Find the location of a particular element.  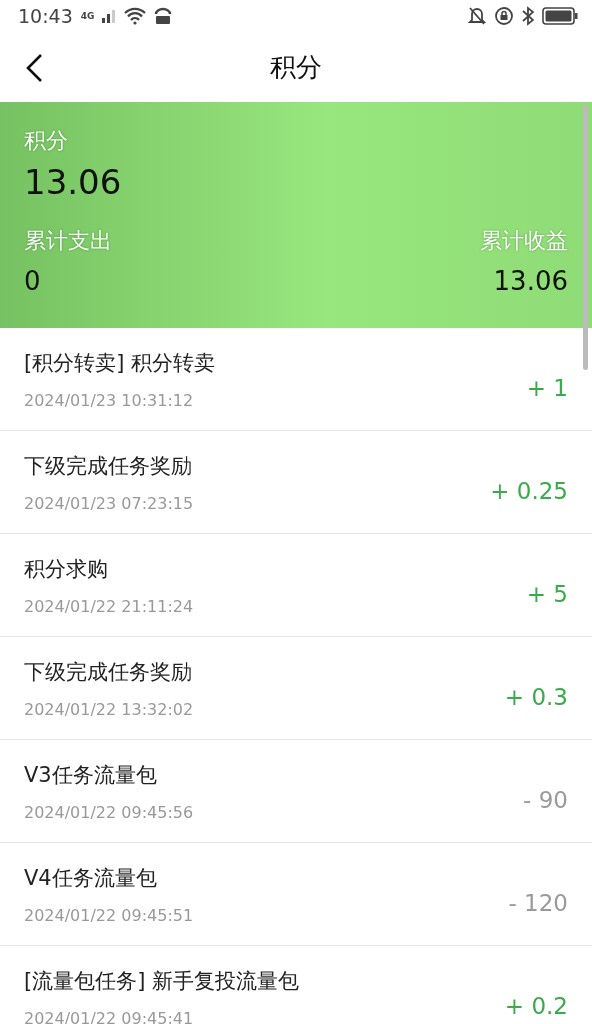

record-time: 2024/01/23 07:23:15 is located at coordinates (109, 503).